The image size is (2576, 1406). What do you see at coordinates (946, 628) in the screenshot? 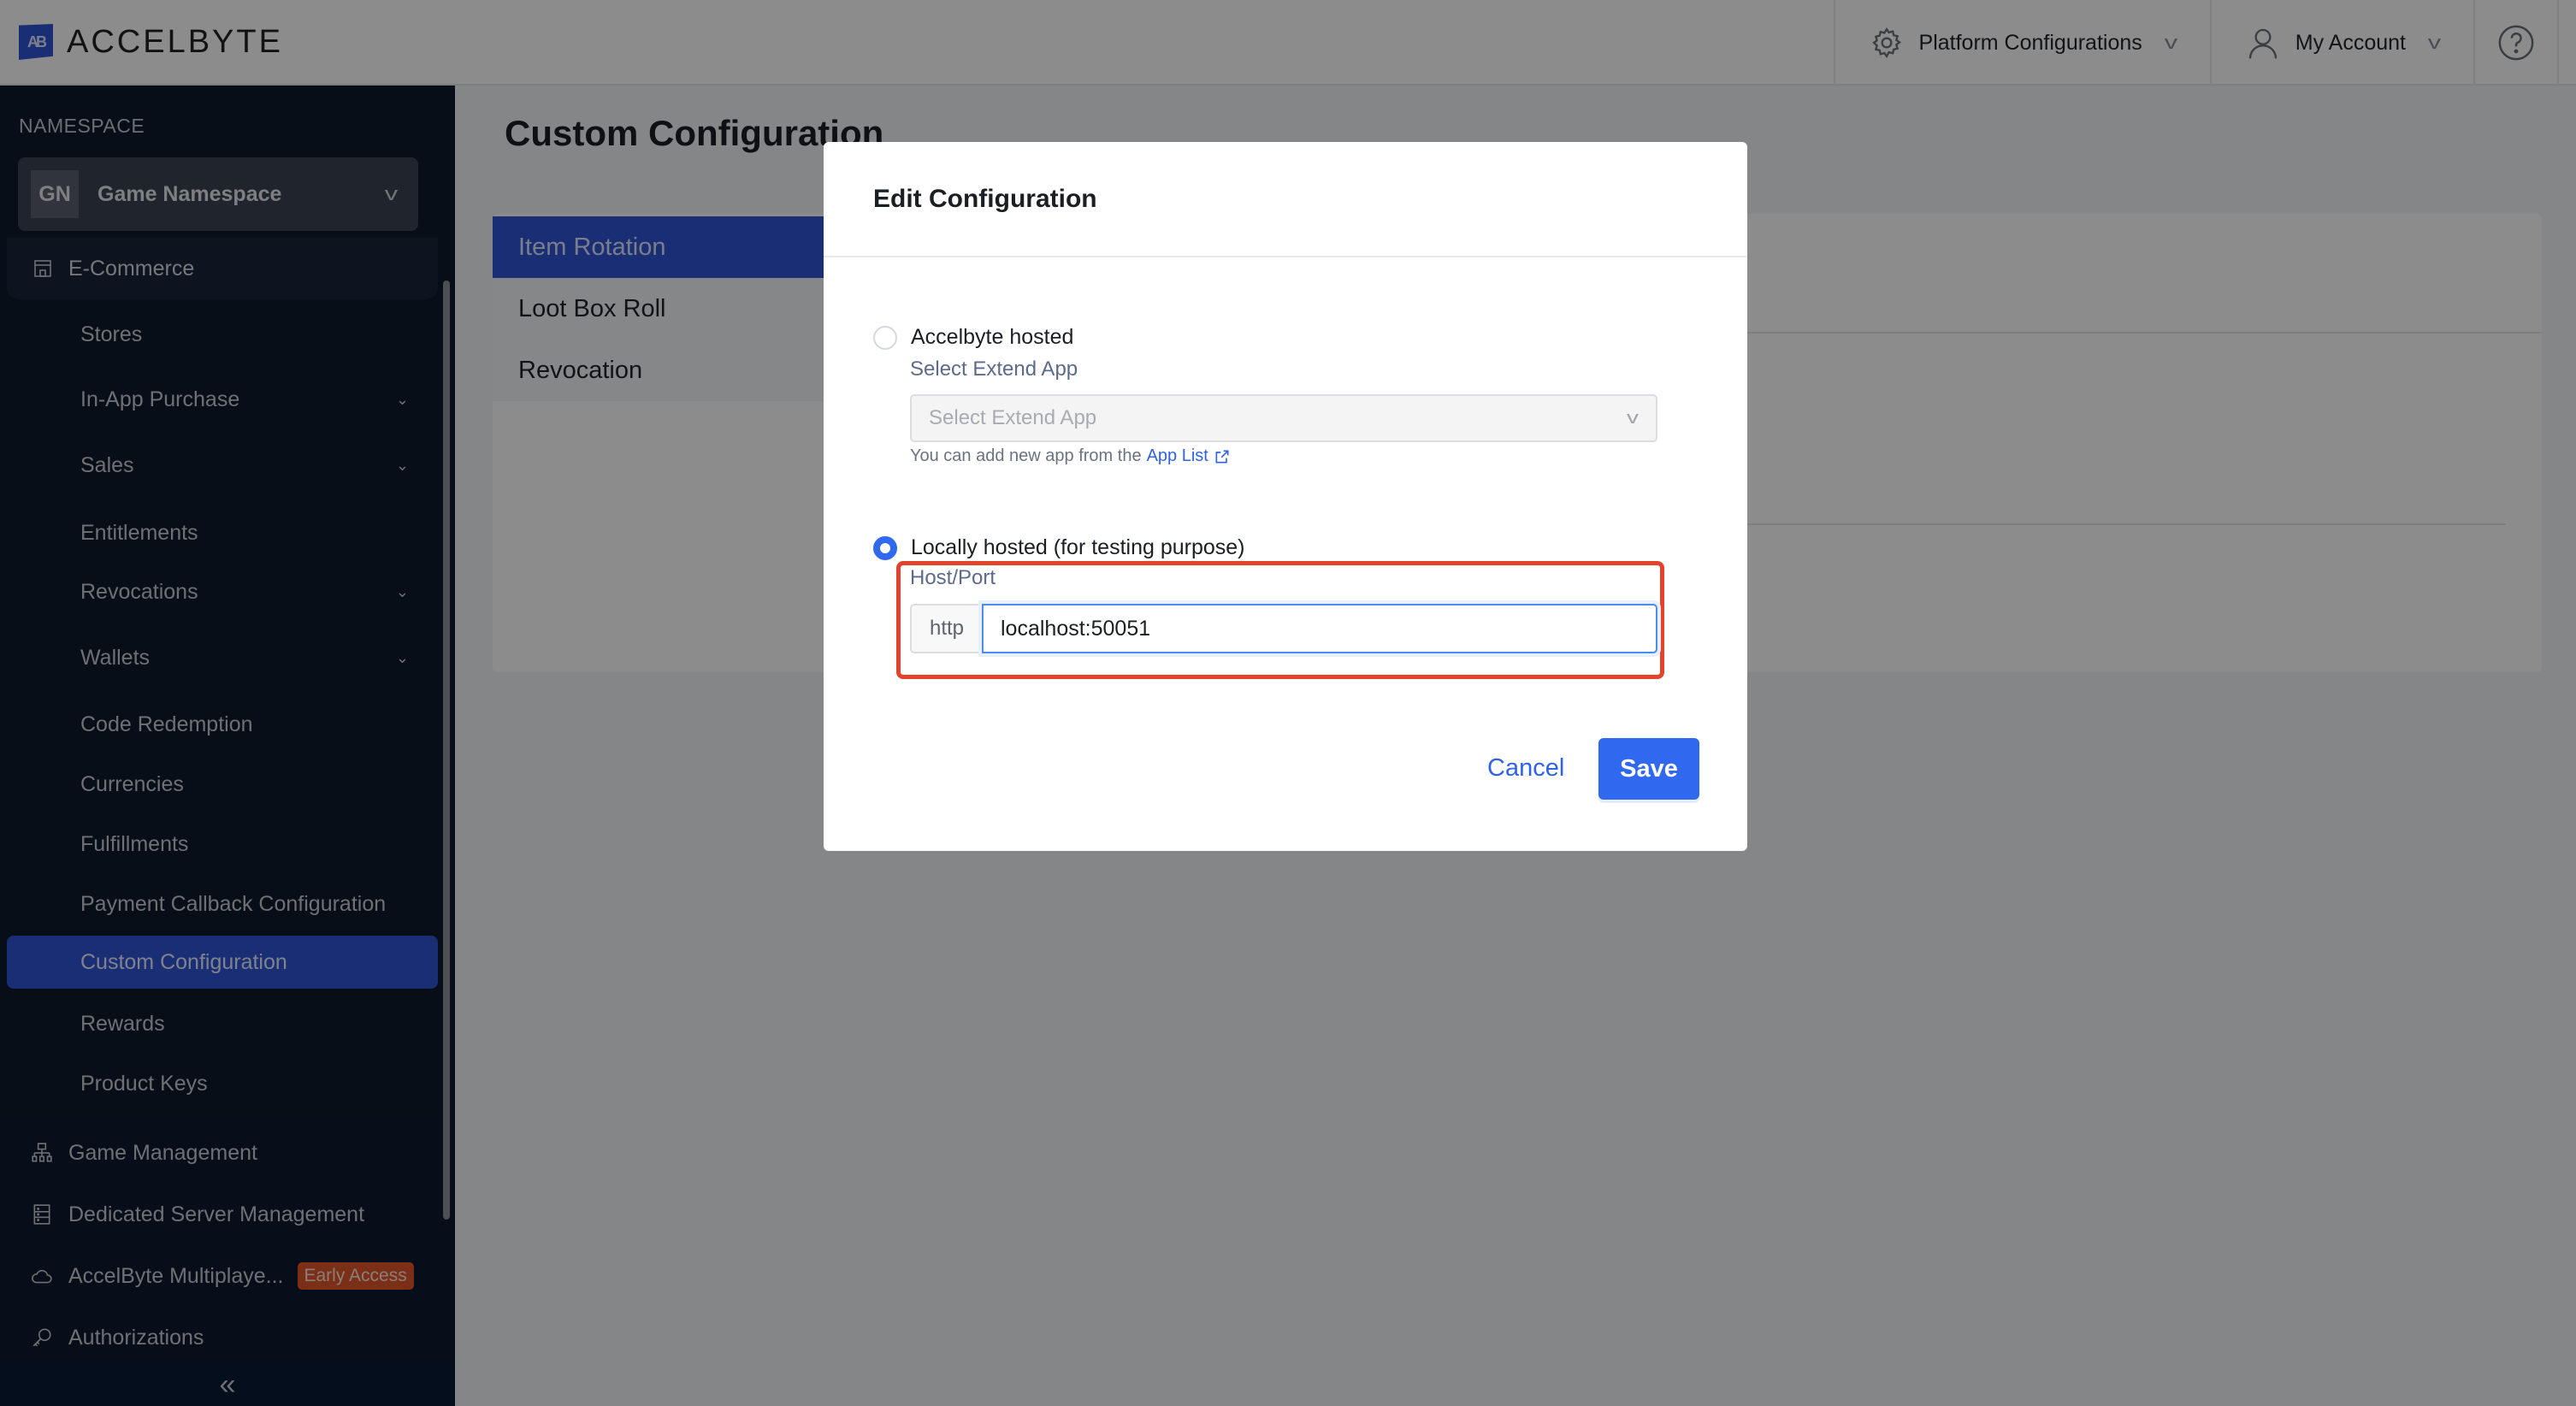
I see `protocol-addon: http` at bounding box center [946, 628].